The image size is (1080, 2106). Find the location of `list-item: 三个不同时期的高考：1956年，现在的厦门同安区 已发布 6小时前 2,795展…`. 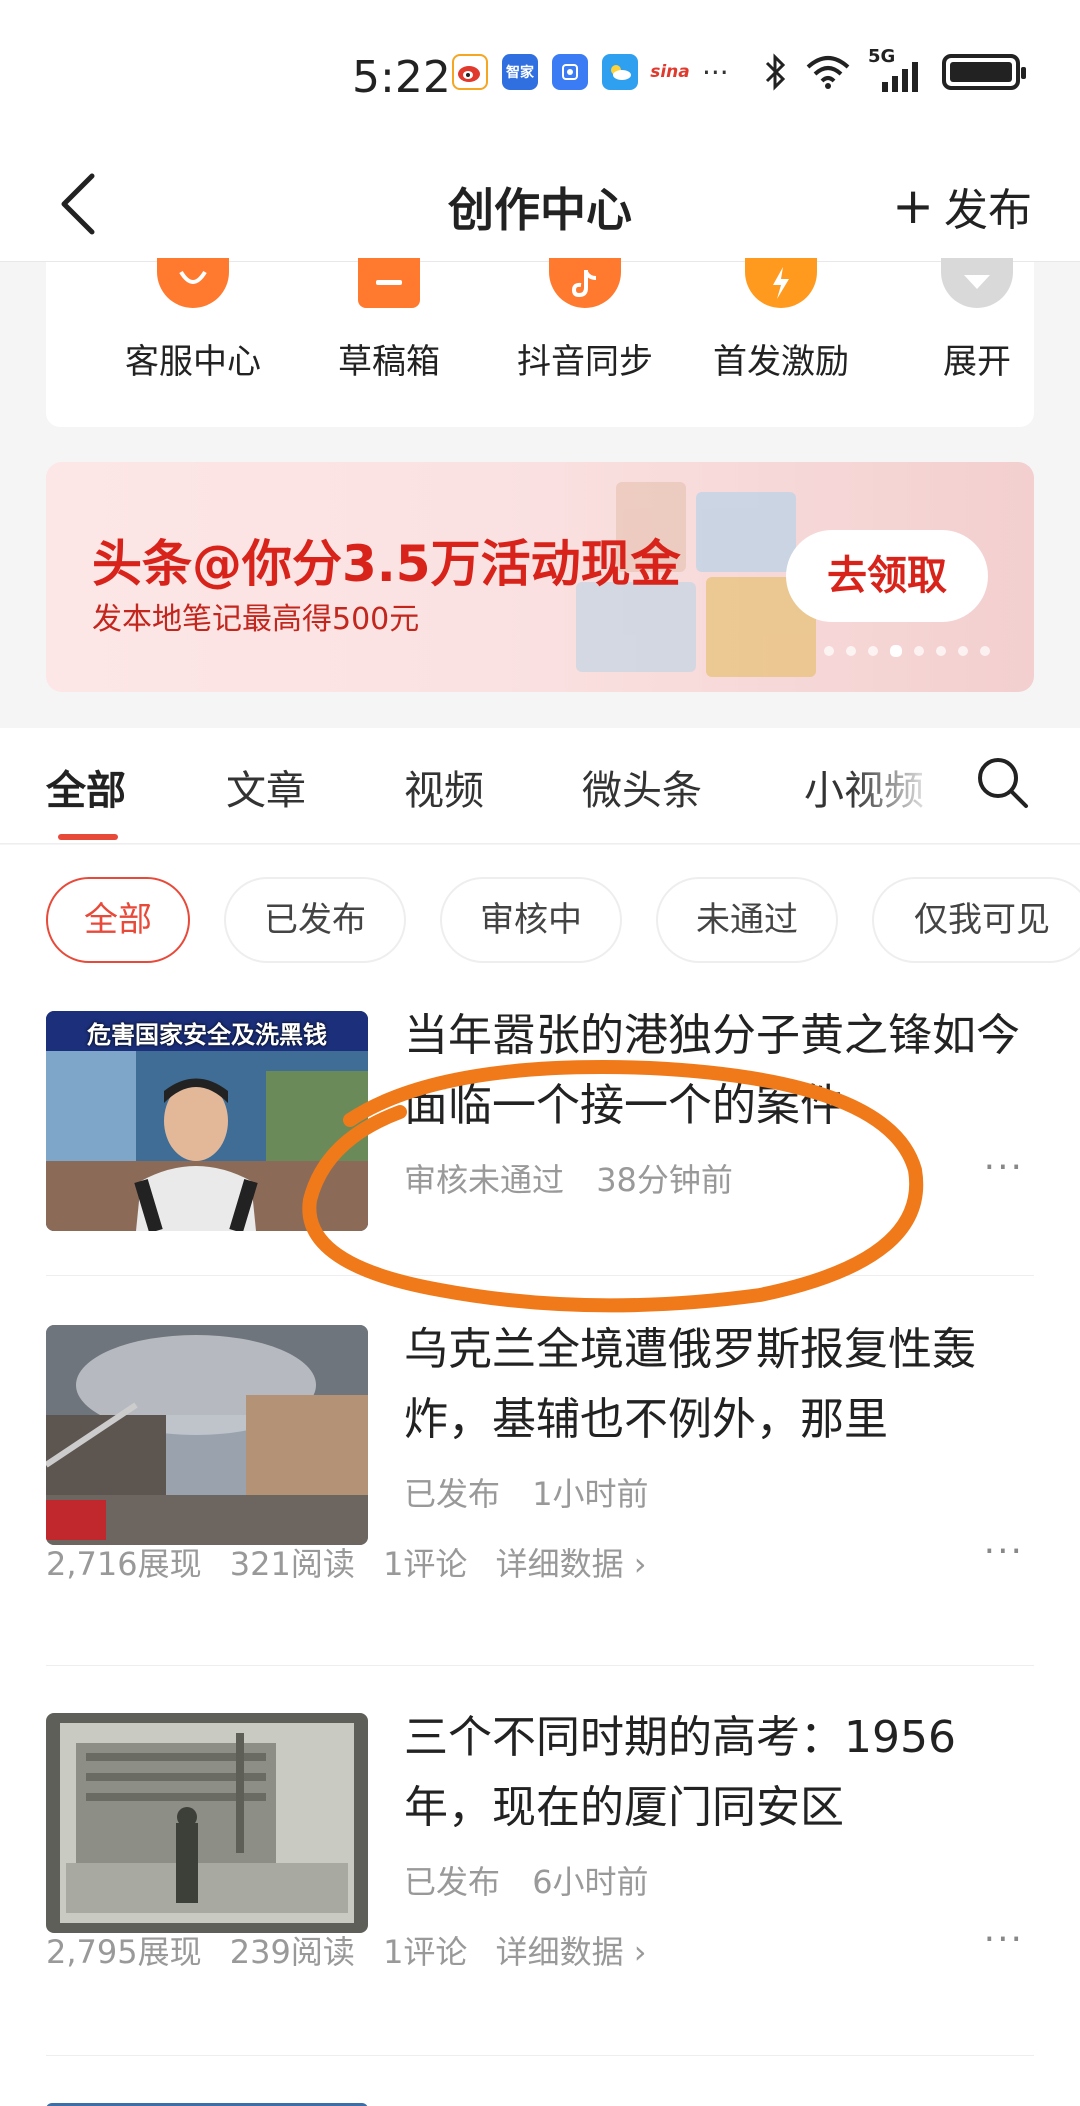

list-item: 三个不同时期的高考：1956年，现在的厦门同安区 已发布 6小时前 2,795展… is located at coordinates (540, 1867).